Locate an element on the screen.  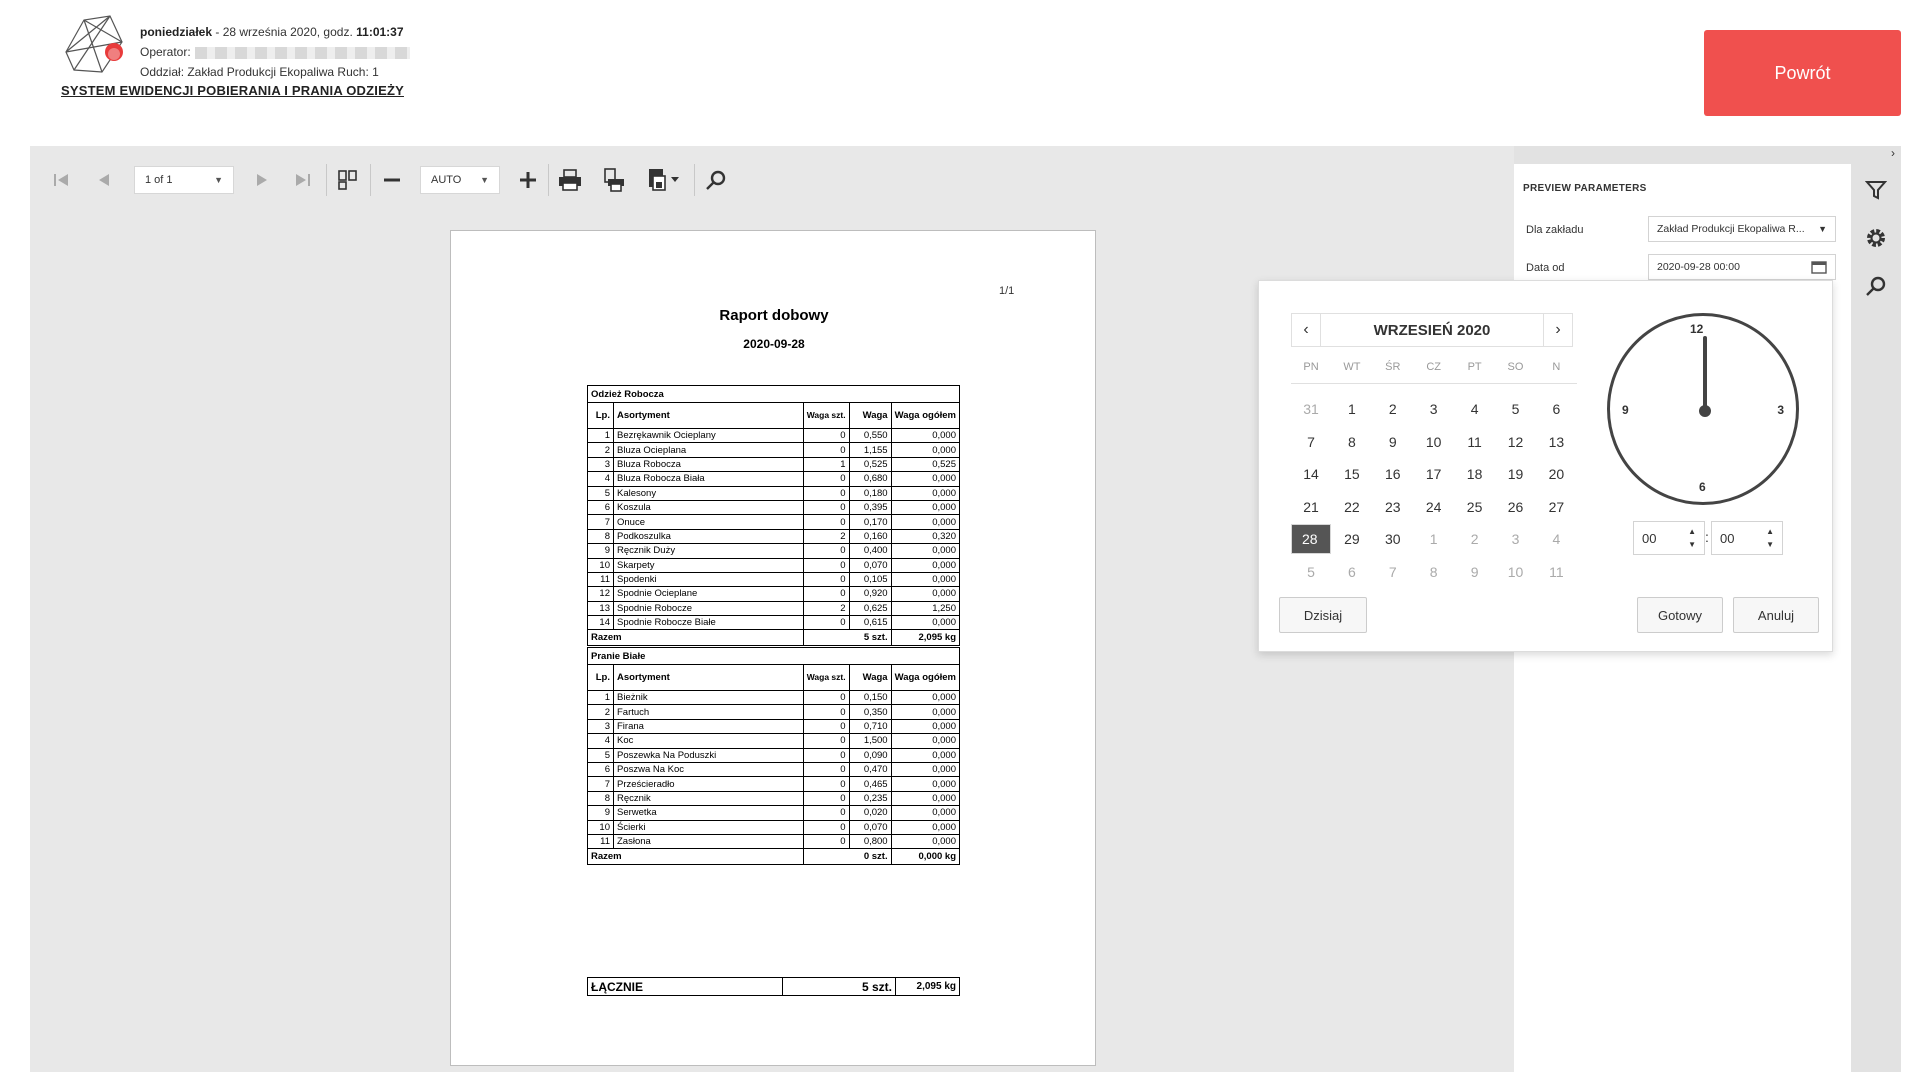
cancel-button: Anuluj is located at coordinates (1776, 615).